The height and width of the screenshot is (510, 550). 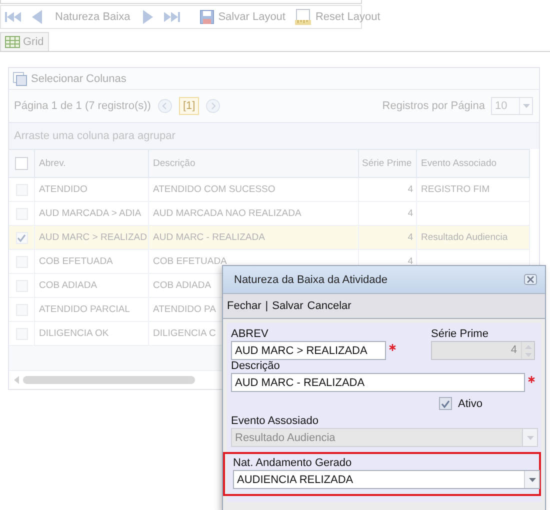 What do you see at coordinates (92, 237) in the screenshot?
I see `table-cell: AUD MARC > REALIZAD` at bounding box center [92, 237].